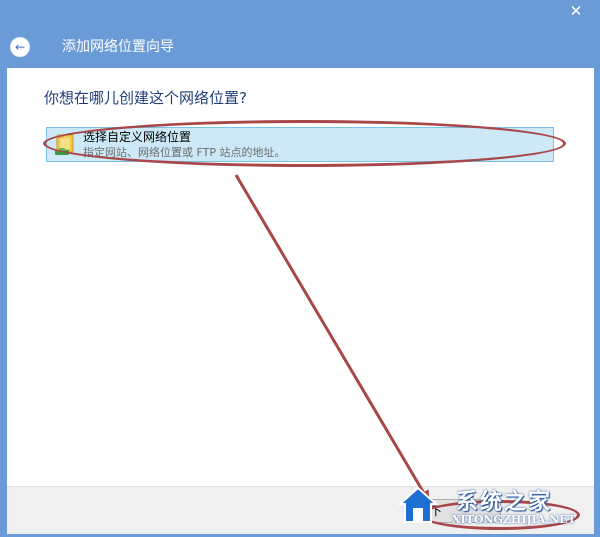 The height and width of the screenshot is (537, 600). I want to click on option-custom-network-location: 选择自定义网络位置 指定网站、网络位置或 FTP 站点的地址。, so click(300, 144).